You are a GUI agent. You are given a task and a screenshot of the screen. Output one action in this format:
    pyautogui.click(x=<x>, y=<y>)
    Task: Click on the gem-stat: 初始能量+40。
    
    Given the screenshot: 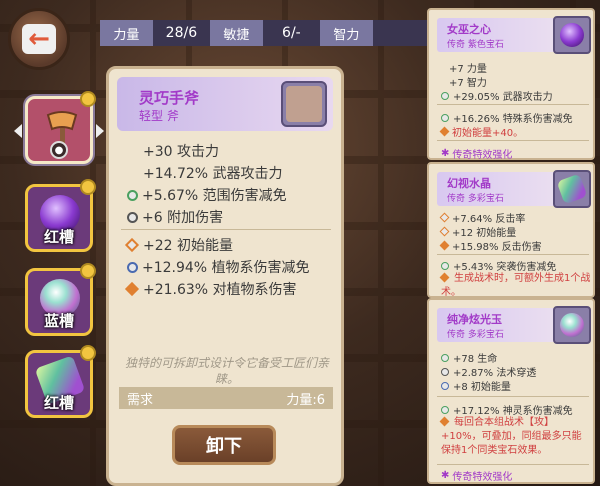 What is the action you would take?
    pyautogui.click(x=481, y=131)
    